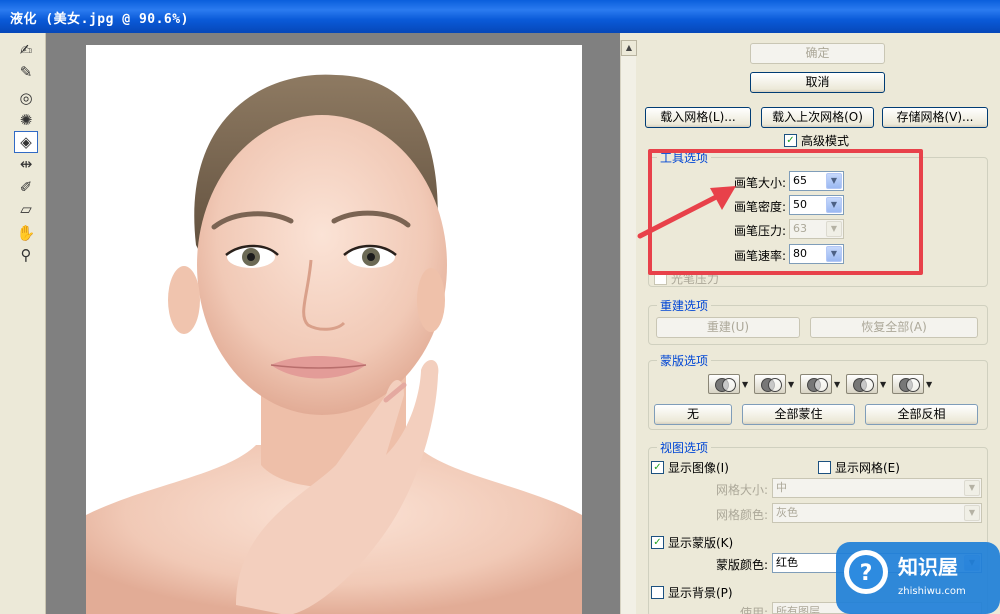 The width and height of the screenshot is (1000, 614). What do you see at coordinates (26, 164) in the screenshot?
I see `push-left-tool-icon: ⇹` at bounding box center [26, 164].